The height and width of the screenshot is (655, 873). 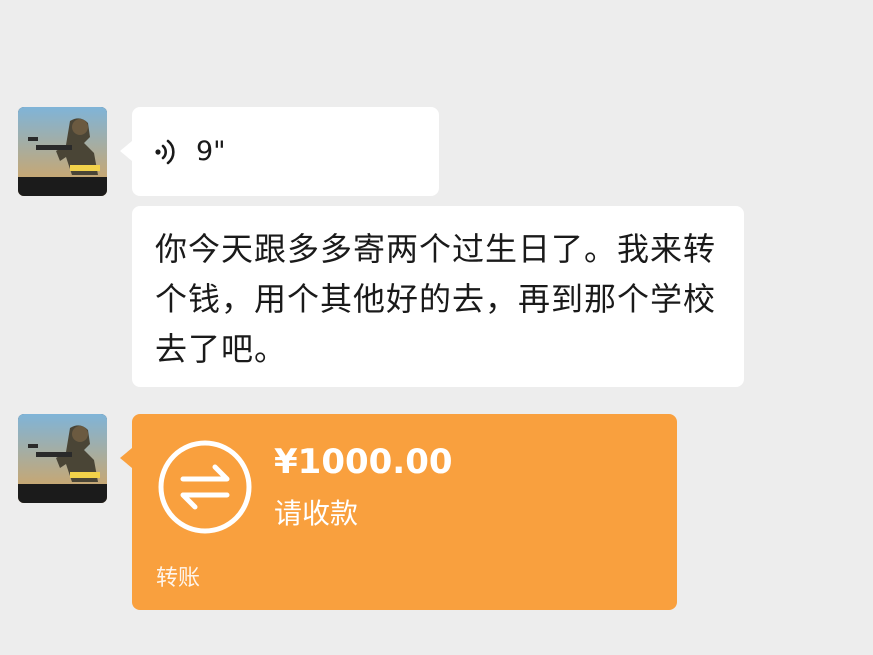 What do you see at coordinates (205, 487) in the screenshot?
I see `transfer-arrows-icon` at bounding box center [205, 487].